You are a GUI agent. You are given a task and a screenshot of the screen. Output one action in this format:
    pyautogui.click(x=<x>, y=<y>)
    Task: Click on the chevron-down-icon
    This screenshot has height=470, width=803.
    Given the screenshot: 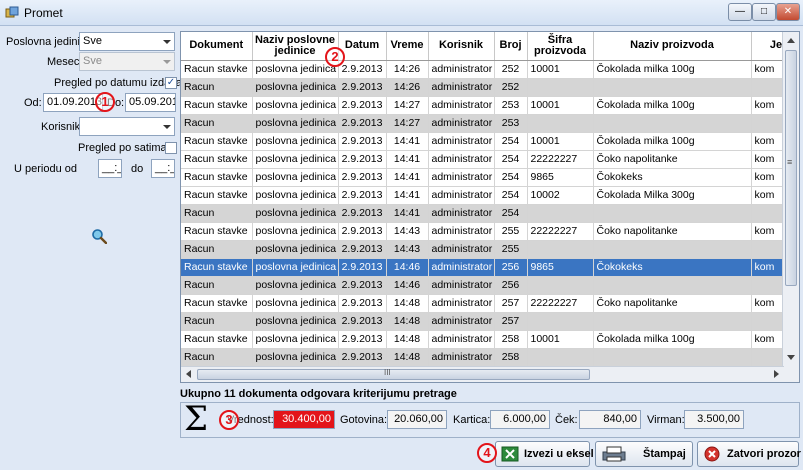 What is the action you would take?
    pyautogui.click(x=167, y=62)
    